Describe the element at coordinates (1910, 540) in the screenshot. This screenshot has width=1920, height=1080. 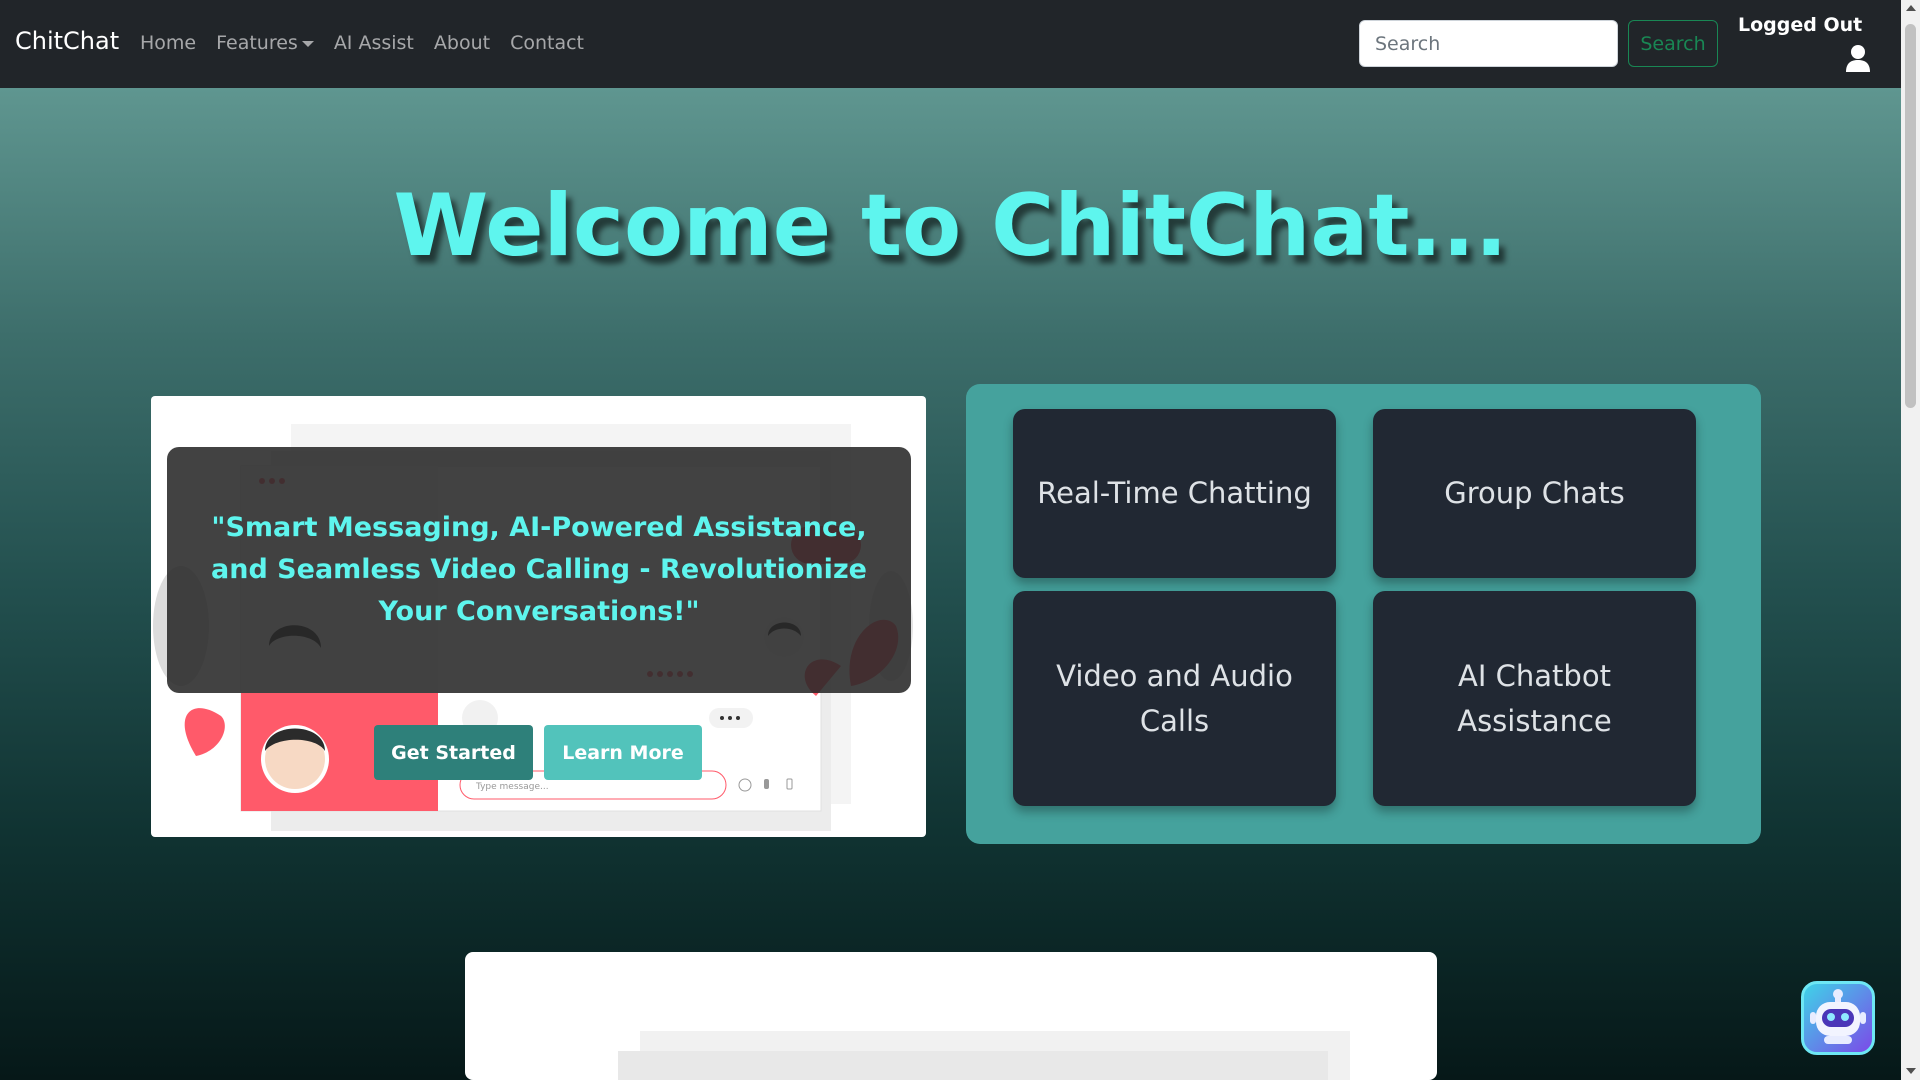
I see `scrollbar` at that location.